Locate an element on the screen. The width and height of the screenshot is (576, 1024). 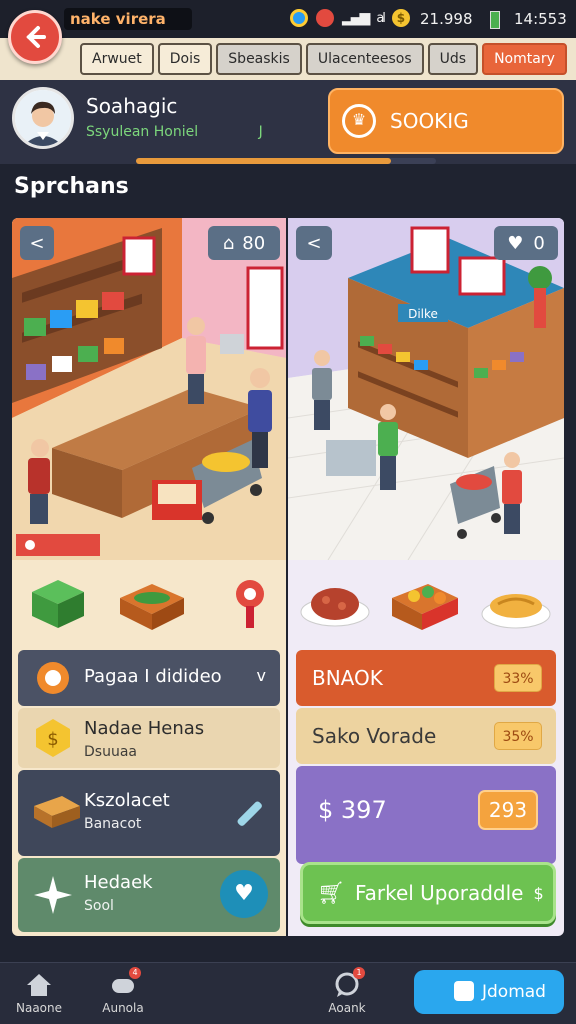
profile-progress-bar is located at coordinates (286, 161).